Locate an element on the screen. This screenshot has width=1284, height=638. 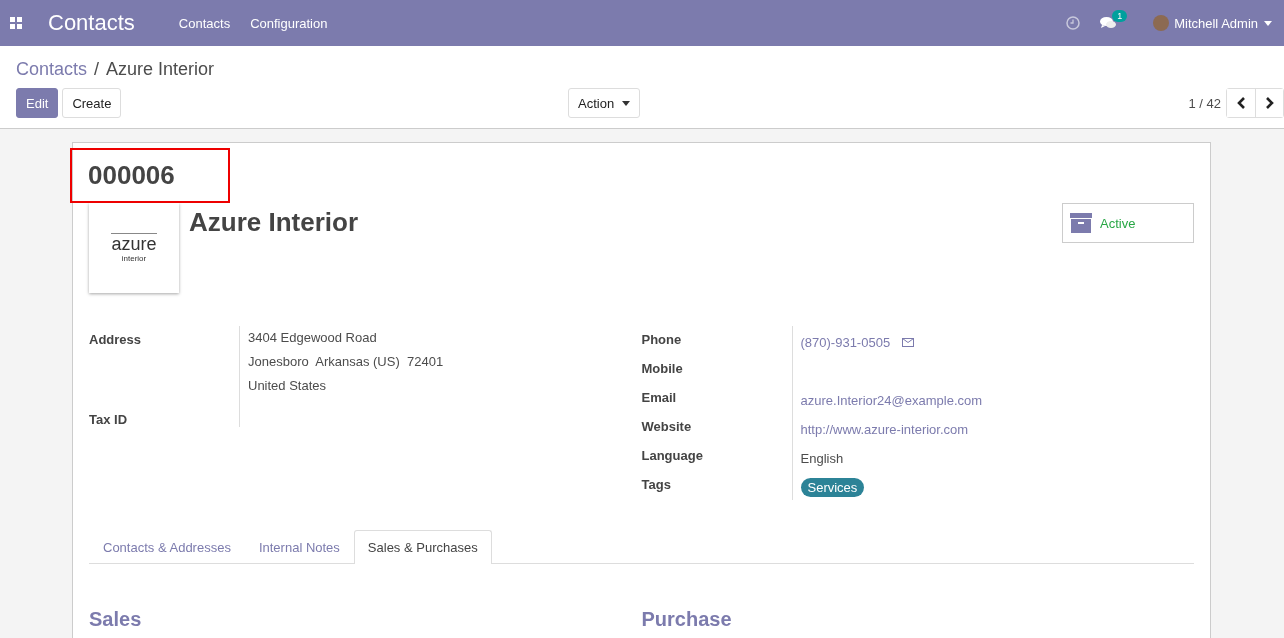
logo-subtext: interior is located at coordinates (134, 258).